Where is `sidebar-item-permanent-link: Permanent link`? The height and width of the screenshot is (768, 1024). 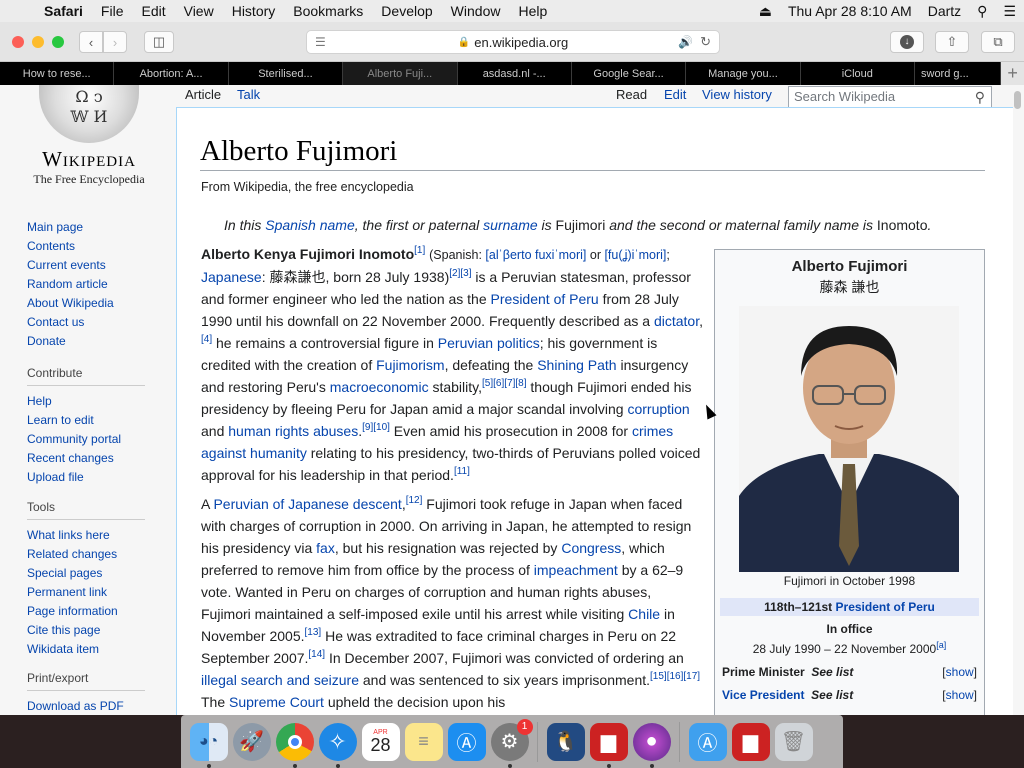 sidebar-item-permanent-link: Permanent link is located at coordinates (86, 592).